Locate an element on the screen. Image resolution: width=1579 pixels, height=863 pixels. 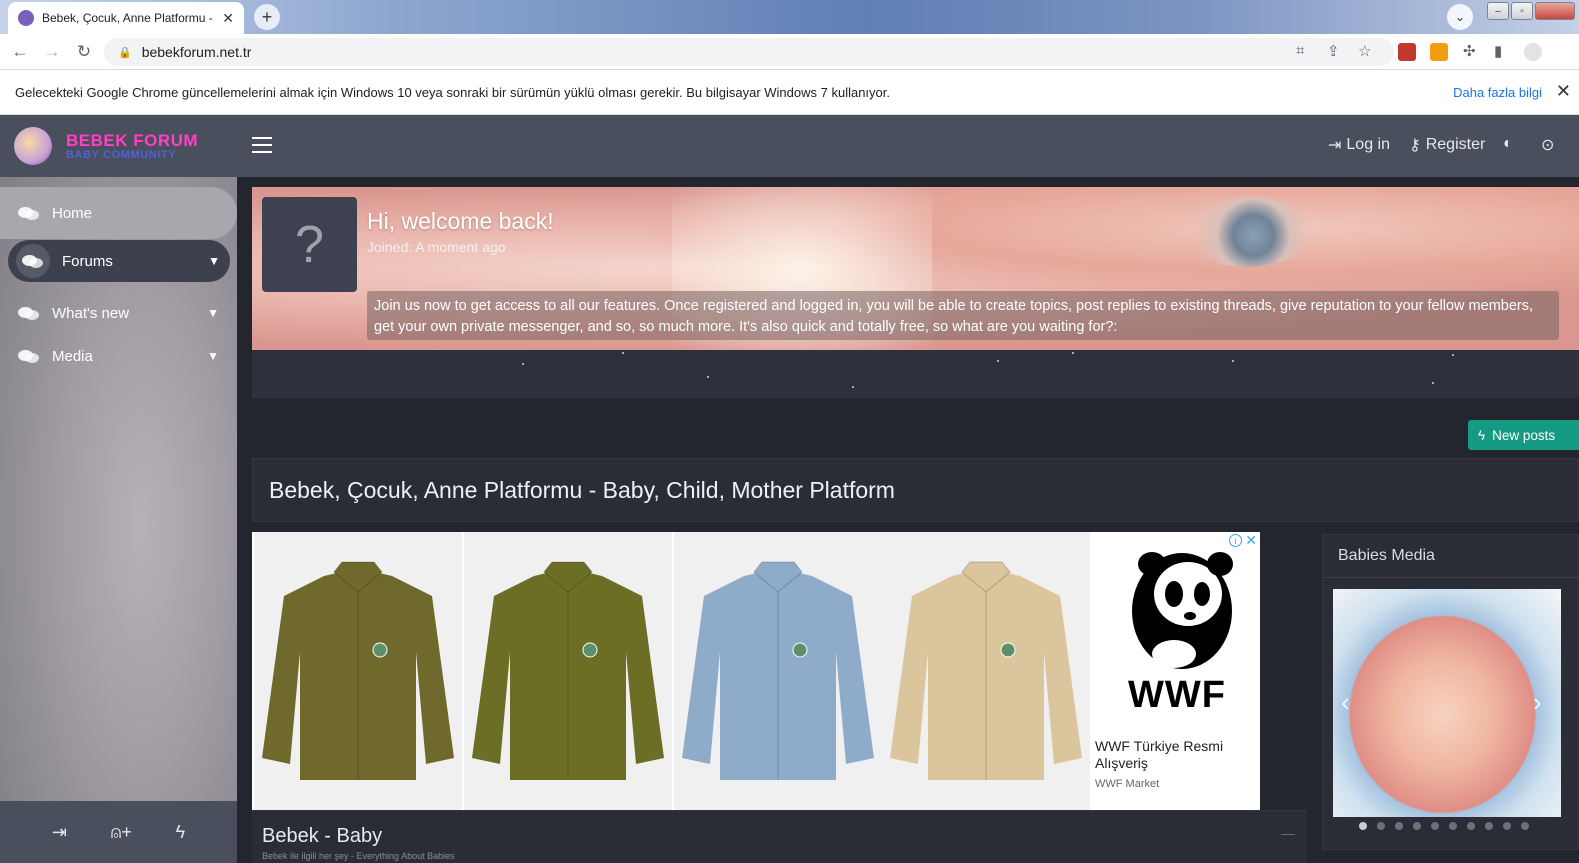
carousel-next-icon: › is located at coordinates (1537, 702).